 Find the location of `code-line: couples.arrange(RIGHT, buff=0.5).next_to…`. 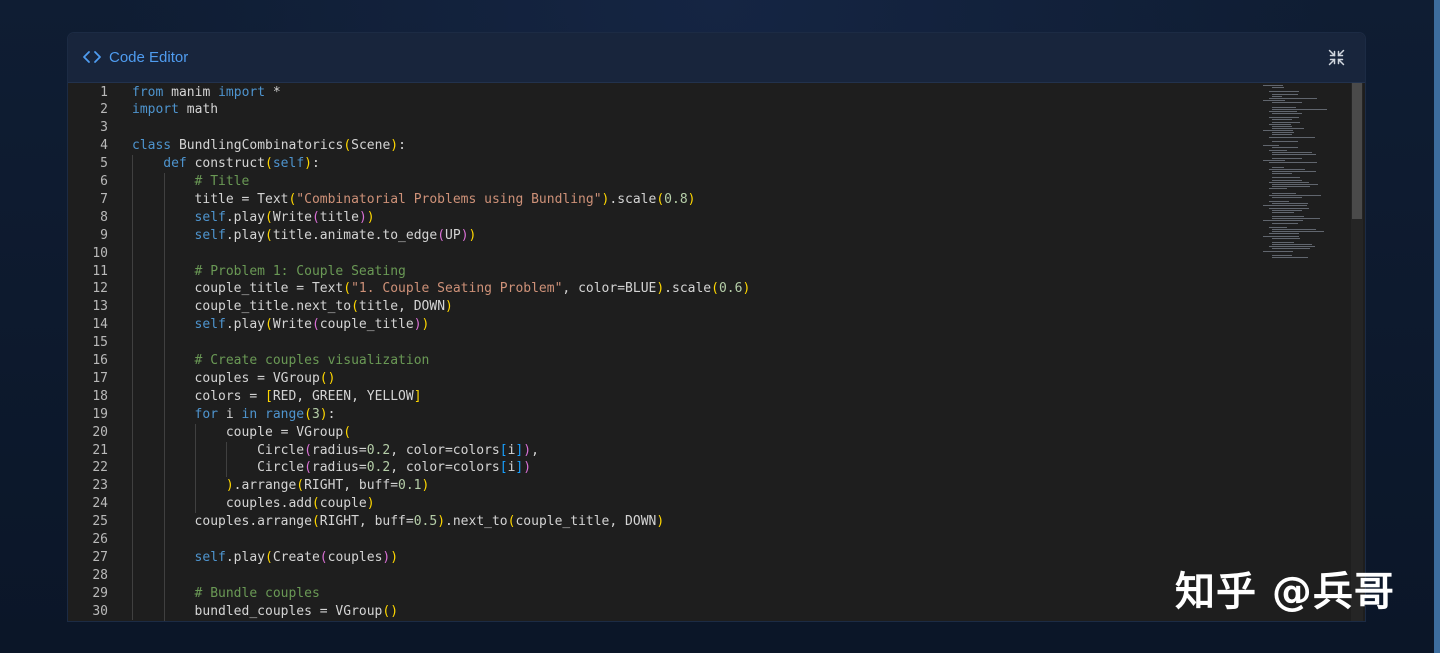

code-line: couples.arrange(RIGHT, buff=0.5).next_to… is located at coordinates (430, 522).